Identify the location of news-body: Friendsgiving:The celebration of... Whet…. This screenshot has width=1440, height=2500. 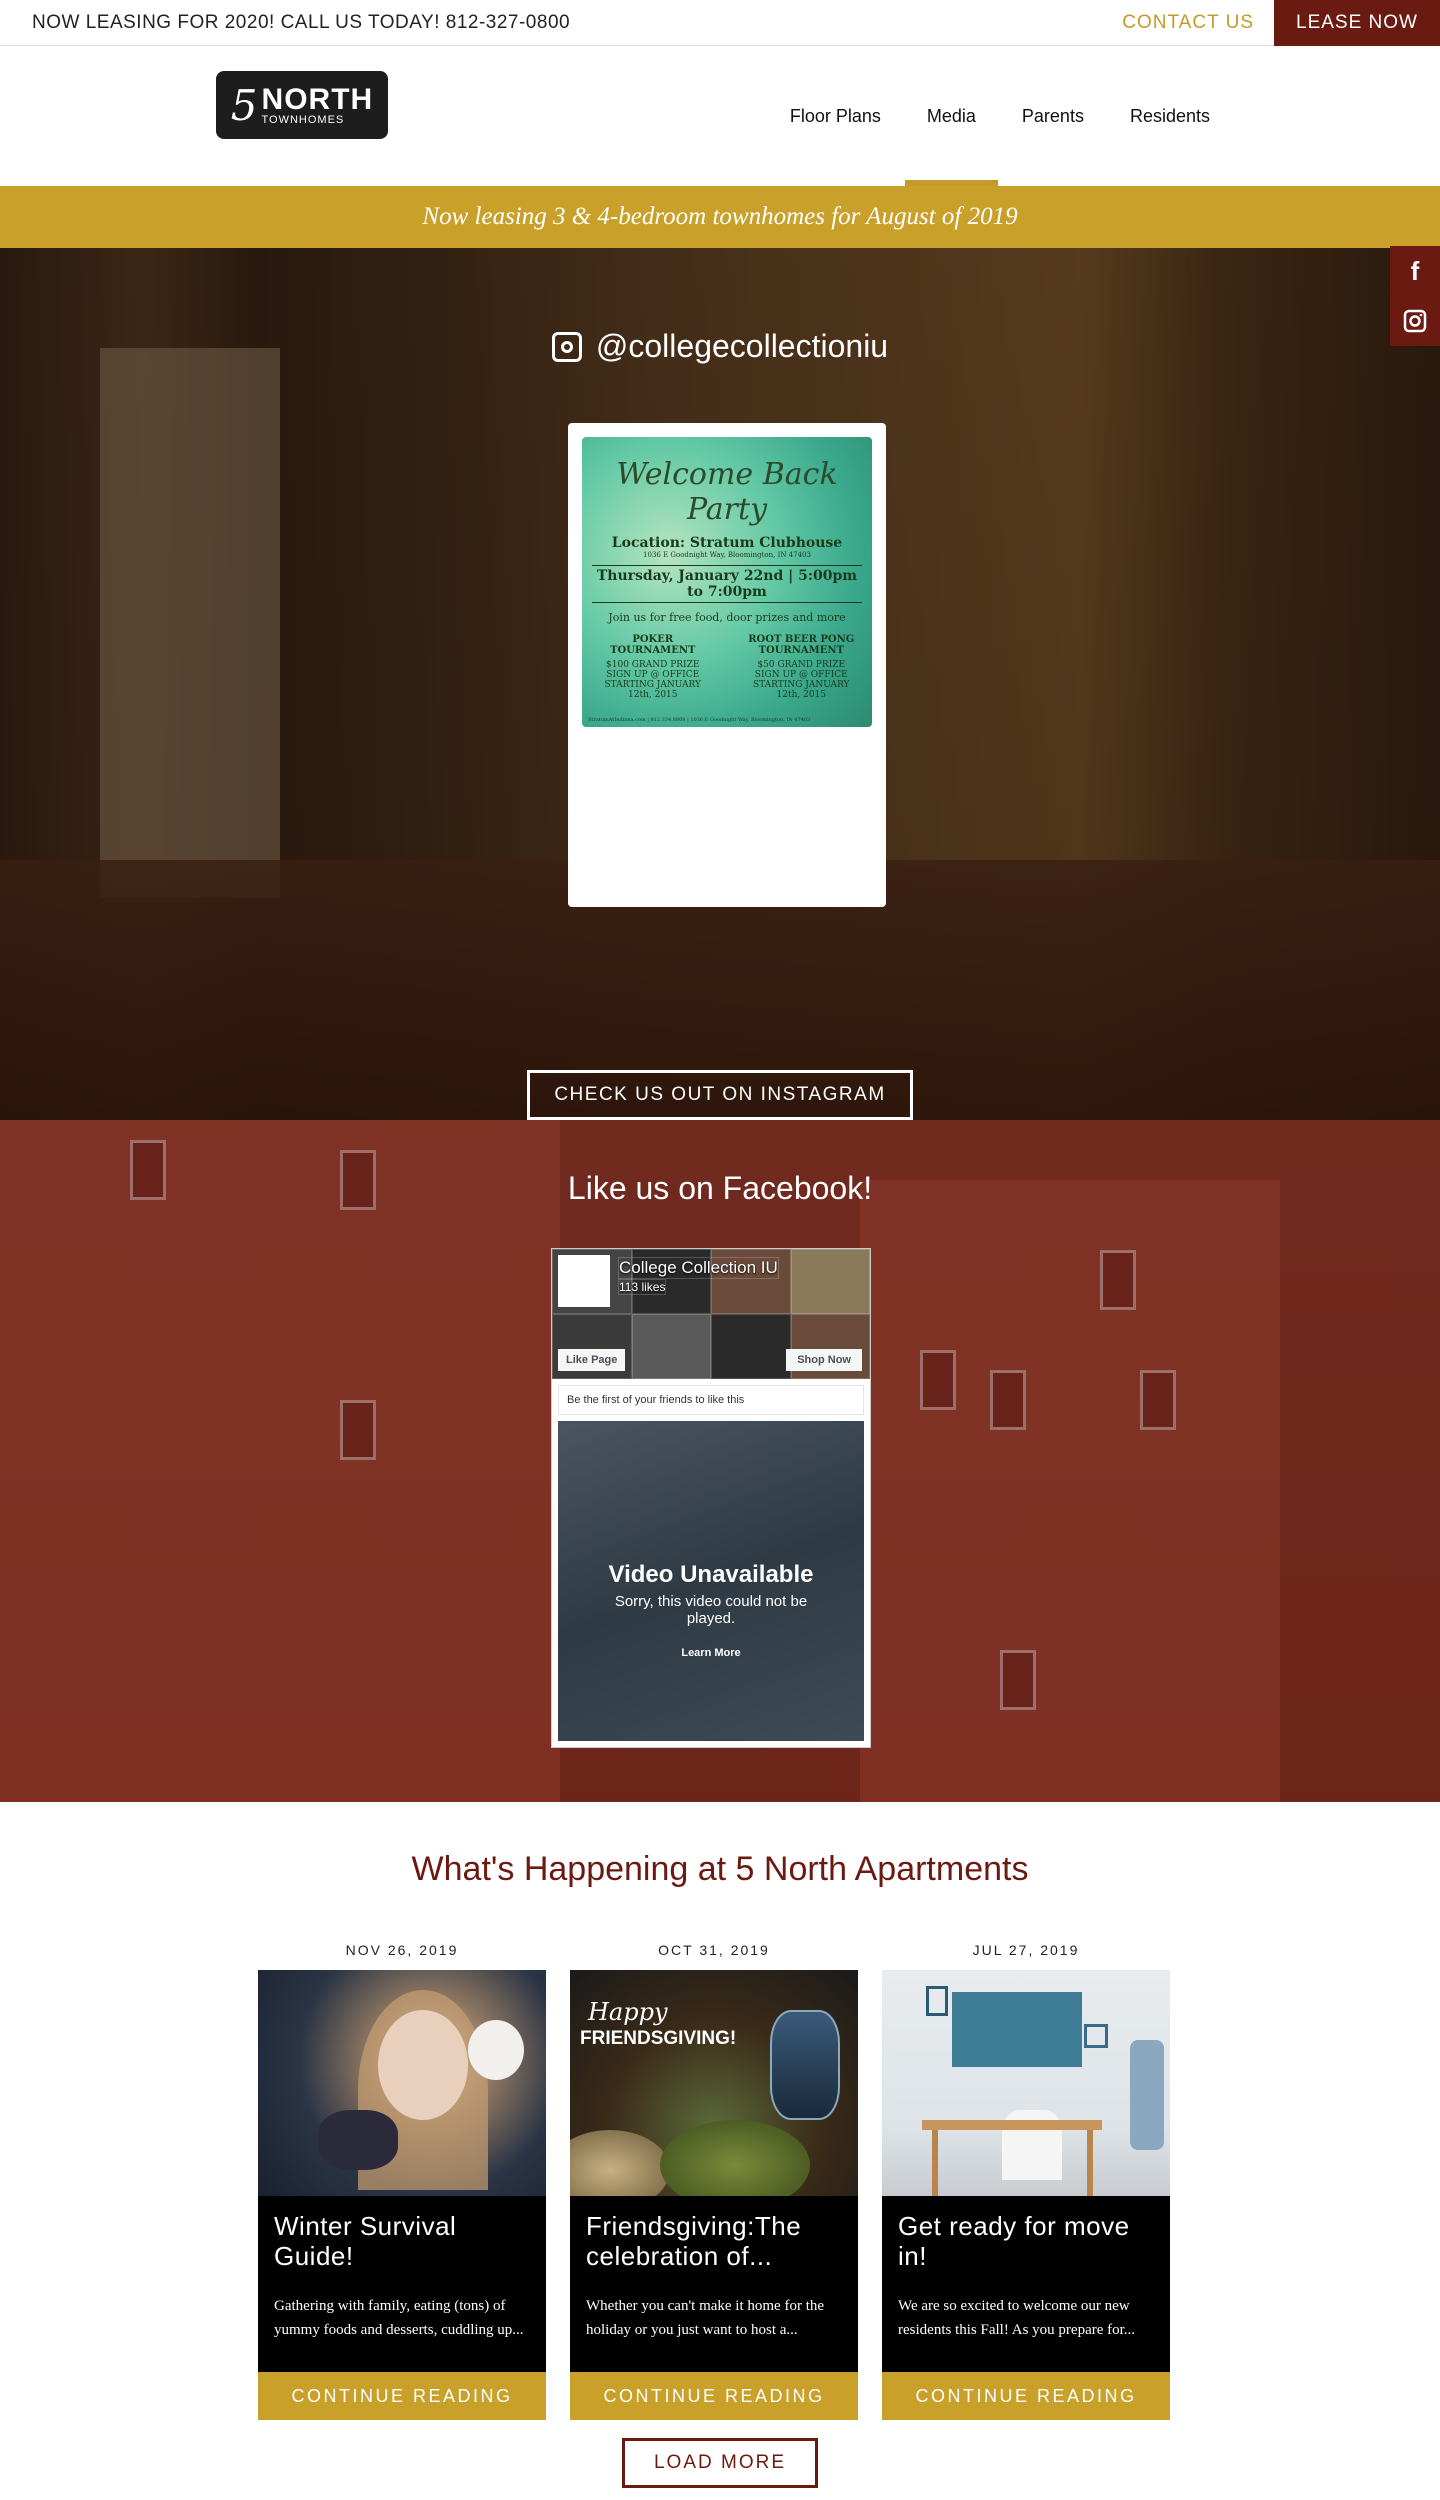
(714, 2284).